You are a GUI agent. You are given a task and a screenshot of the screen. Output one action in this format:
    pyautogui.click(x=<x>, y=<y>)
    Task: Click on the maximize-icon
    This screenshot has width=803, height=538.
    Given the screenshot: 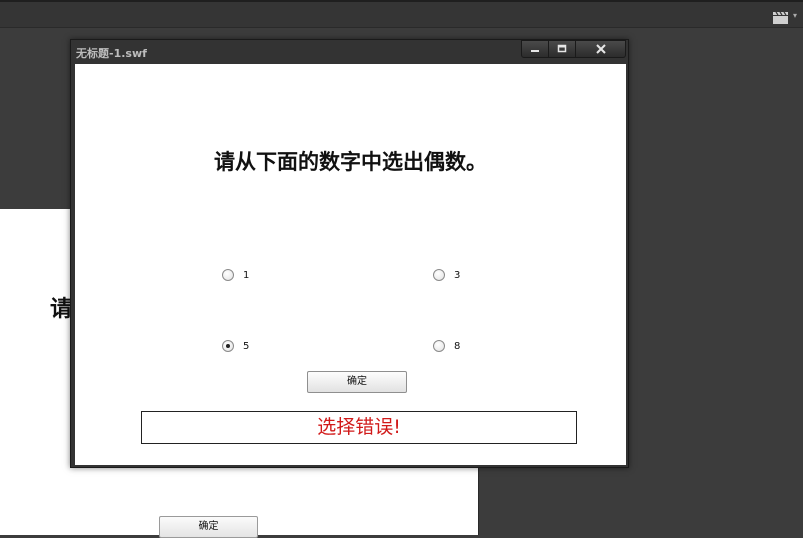 What is the action you would take?
    pyautogui.click(x=562, y=48)
    